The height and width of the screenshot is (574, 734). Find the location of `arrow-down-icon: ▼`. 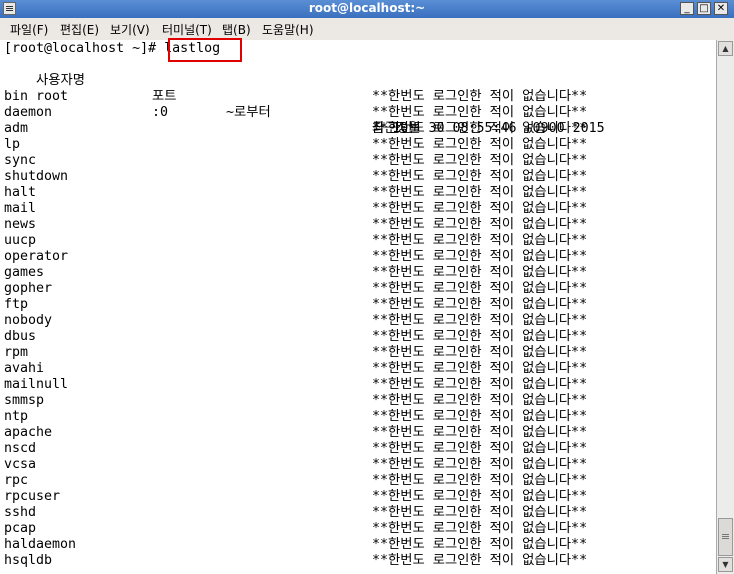

arrow-down-icon: ▼ is located at coordinates (725, 564).